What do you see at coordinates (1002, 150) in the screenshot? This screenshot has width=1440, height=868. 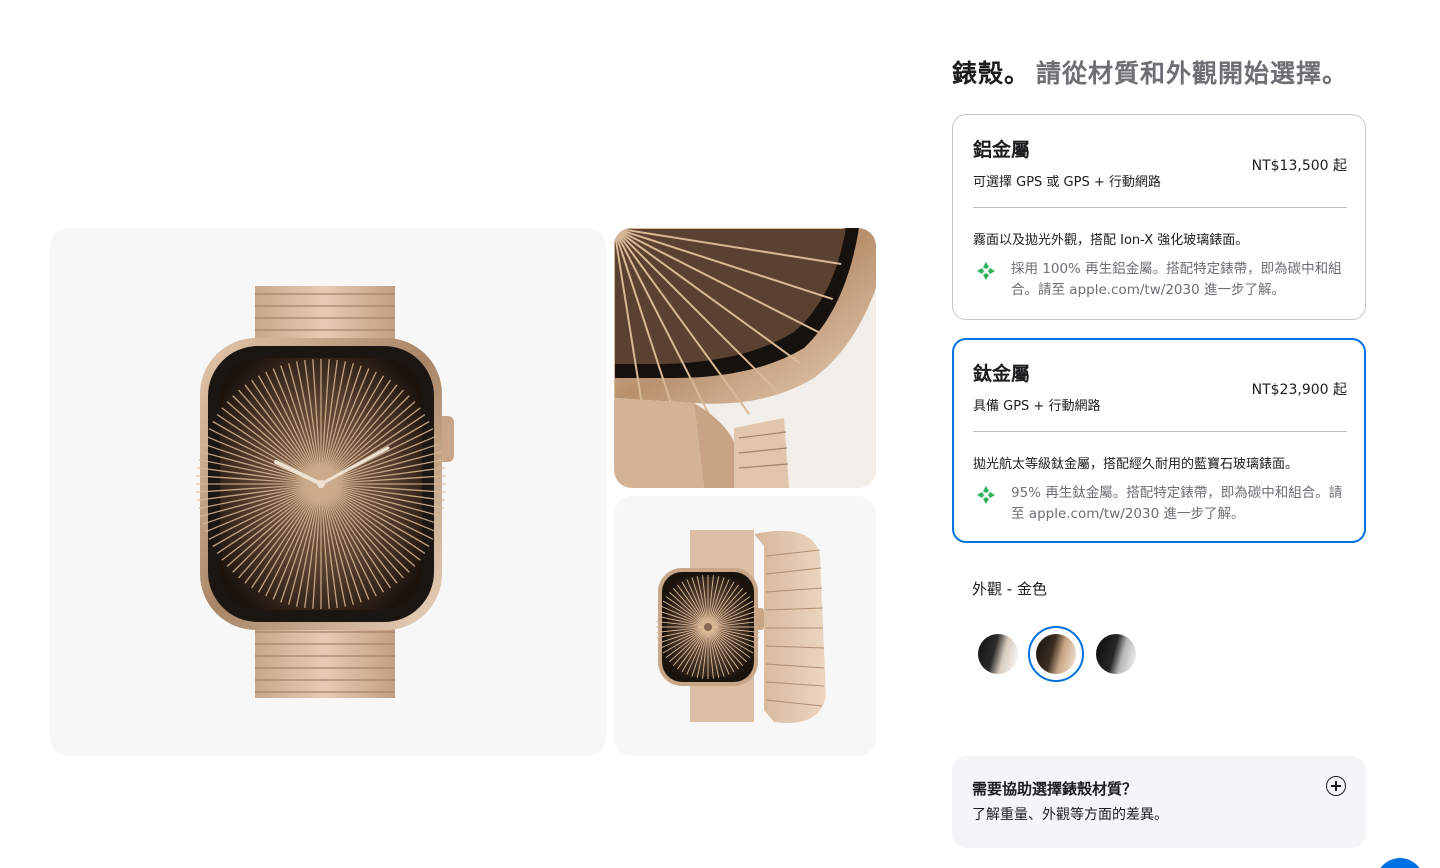 I see `option-name: 鋁金屬` at bounding box center [1002, 150].